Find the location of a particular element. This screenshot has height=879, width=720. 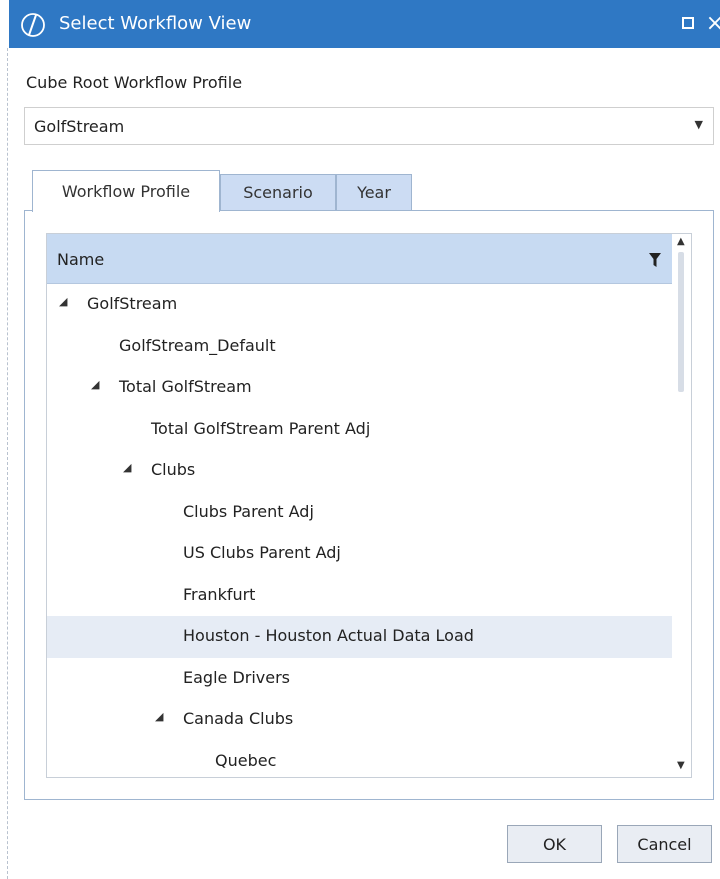

tree-row: Total GolfStream Parent Adj is located at coordinates (359, 430).